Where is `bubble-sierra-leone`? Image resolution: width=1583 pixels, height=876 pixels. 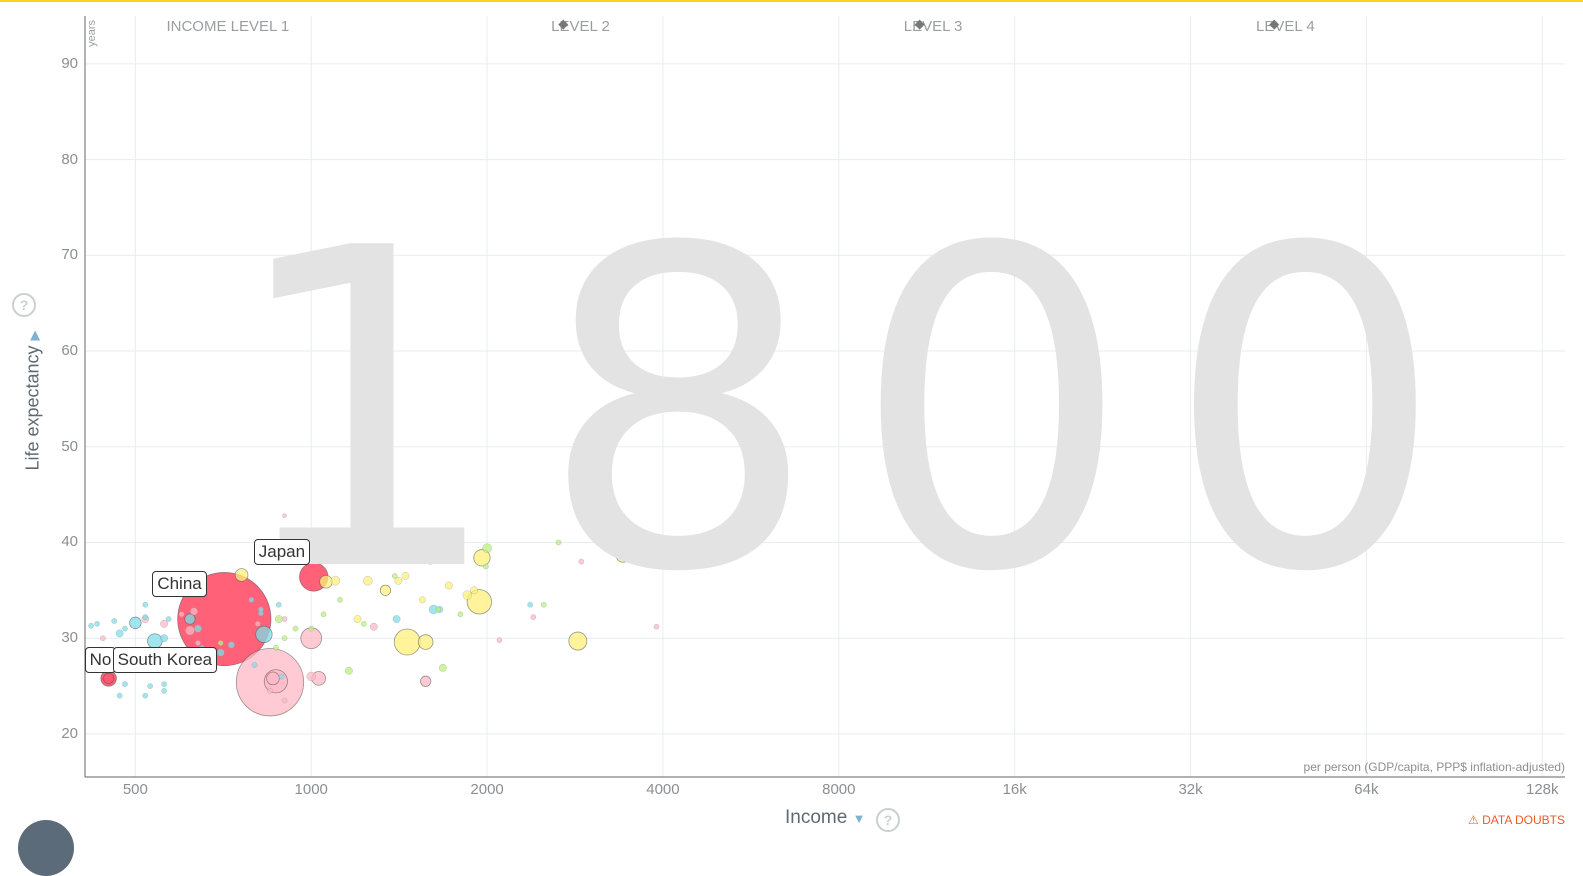
bubble-sierra-leone is located at coordinates (114, 621).